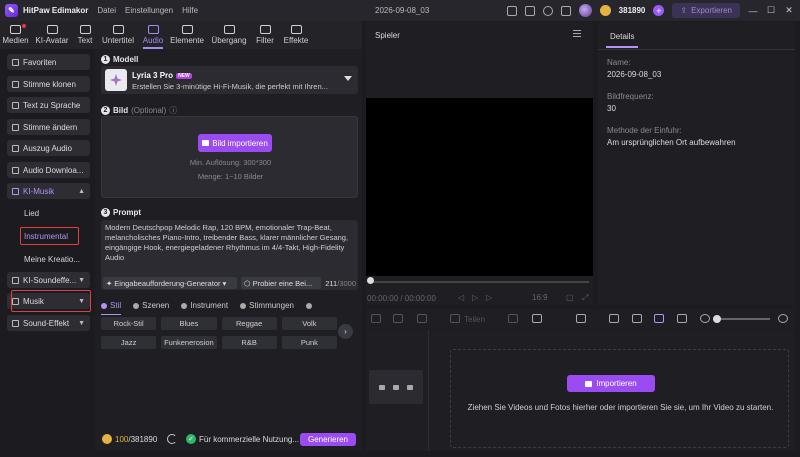  What do you see at coordinates (309, 342) in the screenshot?
I see `style-tag: Punk` at bounding box center [309, 342].